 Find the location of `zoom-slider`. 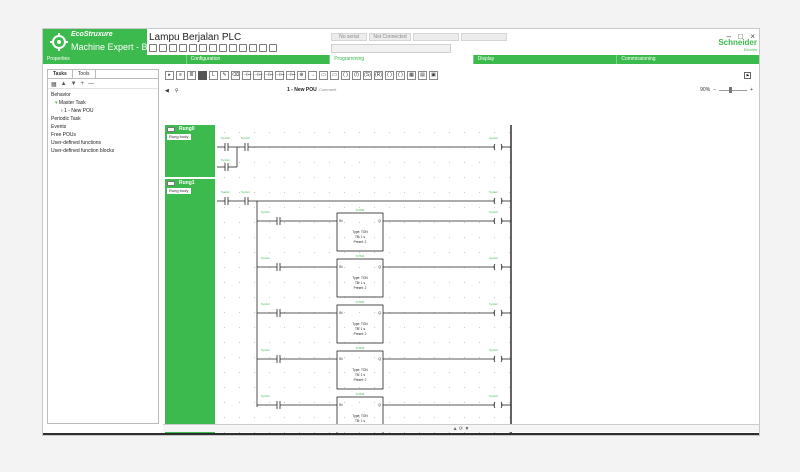

zoom-slider is located at coordinates (733, 89).